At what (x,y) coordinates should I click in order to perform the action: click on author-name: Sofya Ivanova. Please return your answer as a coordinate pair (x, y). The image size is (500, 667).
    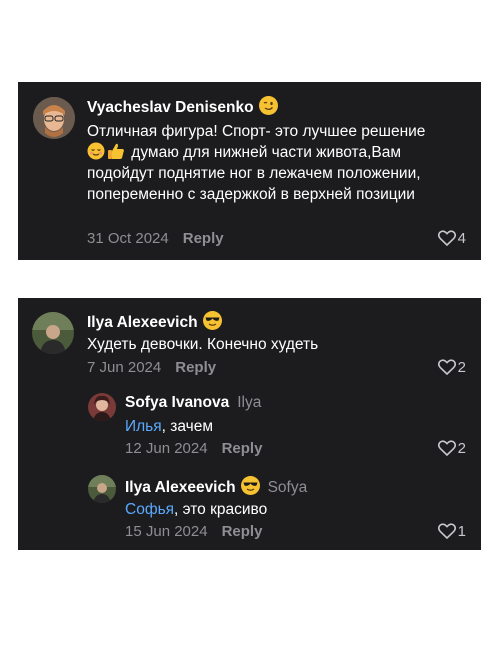
    Looking at the image, I should click on (177, 402).